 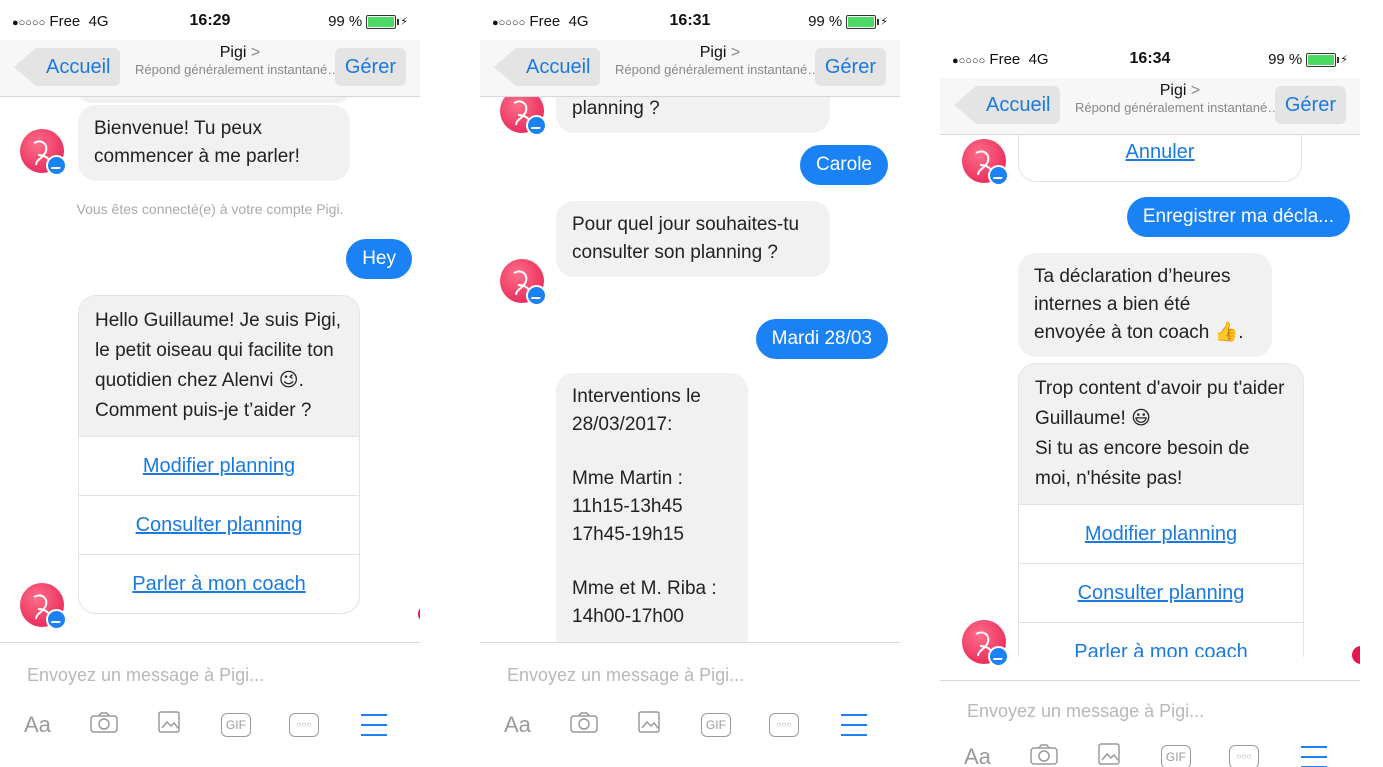 I want to click on user-message: Mardi 28/03, so click(x=821, y=339).